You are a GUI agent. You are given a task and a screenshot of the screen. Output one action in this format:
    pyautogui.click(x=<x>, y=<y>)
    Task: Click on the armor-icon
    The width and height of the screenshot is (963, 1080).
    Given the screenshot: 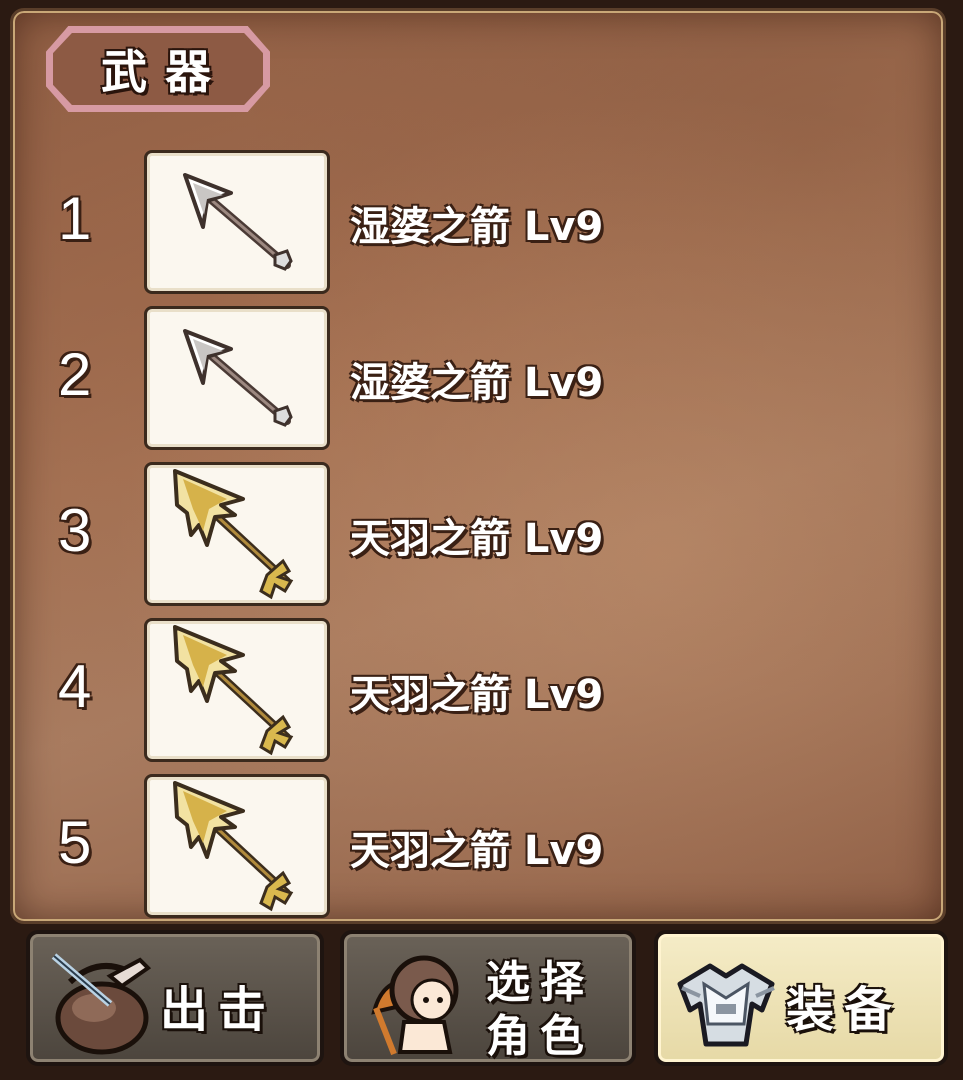 What is the action you would take?
    pyautogui.click(x=726, y=1005)
    